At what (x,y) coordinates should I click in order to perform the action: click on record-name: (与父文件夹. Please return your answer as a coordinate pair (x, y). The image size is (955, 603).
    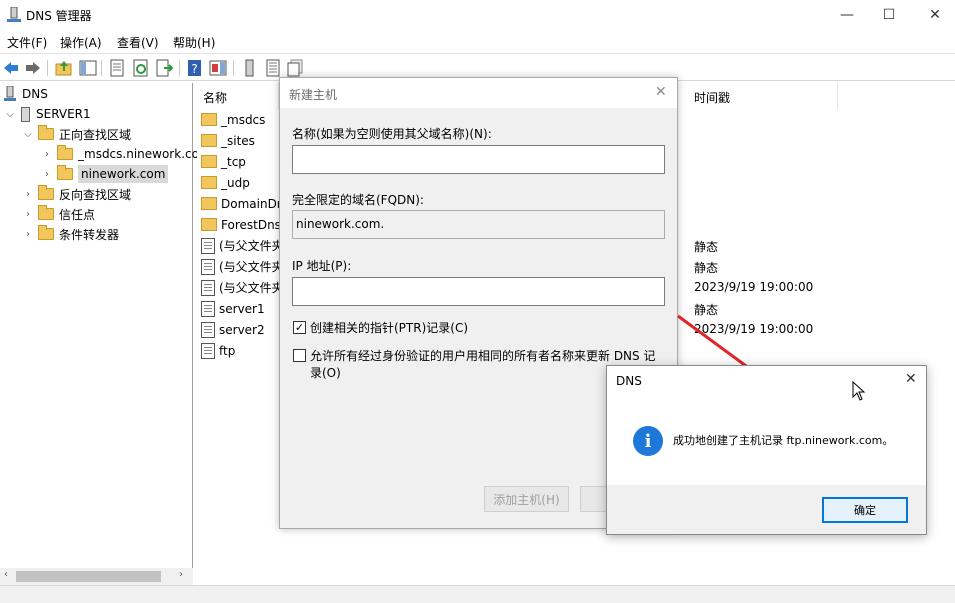
    Looking at the image, I should click on (251, 246).